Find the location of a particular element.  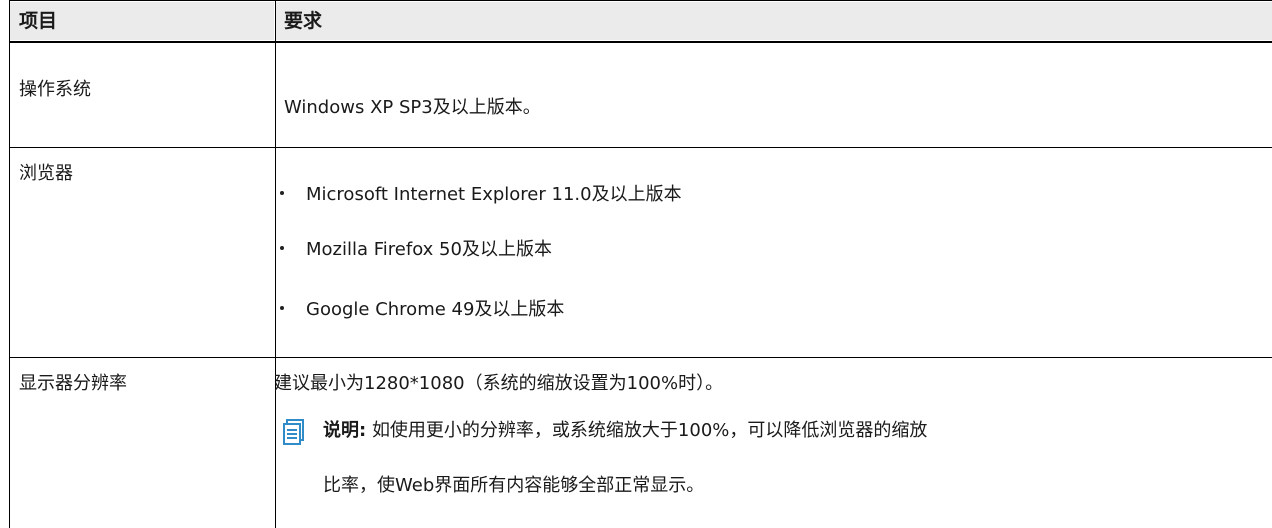

row-browser-item: 浏览器 is located at coordinates (46, 173).